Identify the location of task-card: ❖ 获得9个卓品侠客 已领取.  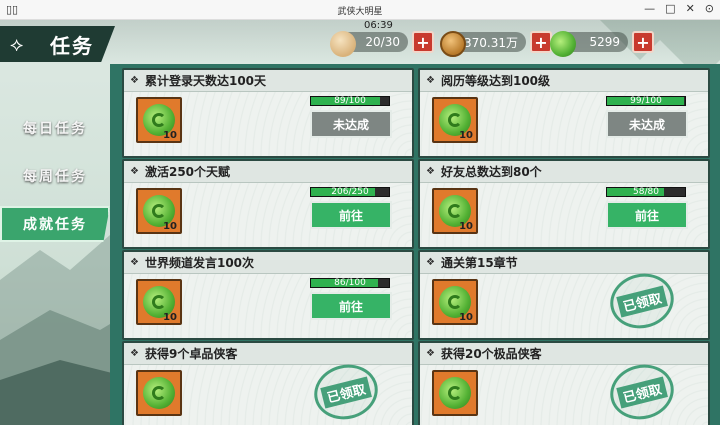
(268, 383).